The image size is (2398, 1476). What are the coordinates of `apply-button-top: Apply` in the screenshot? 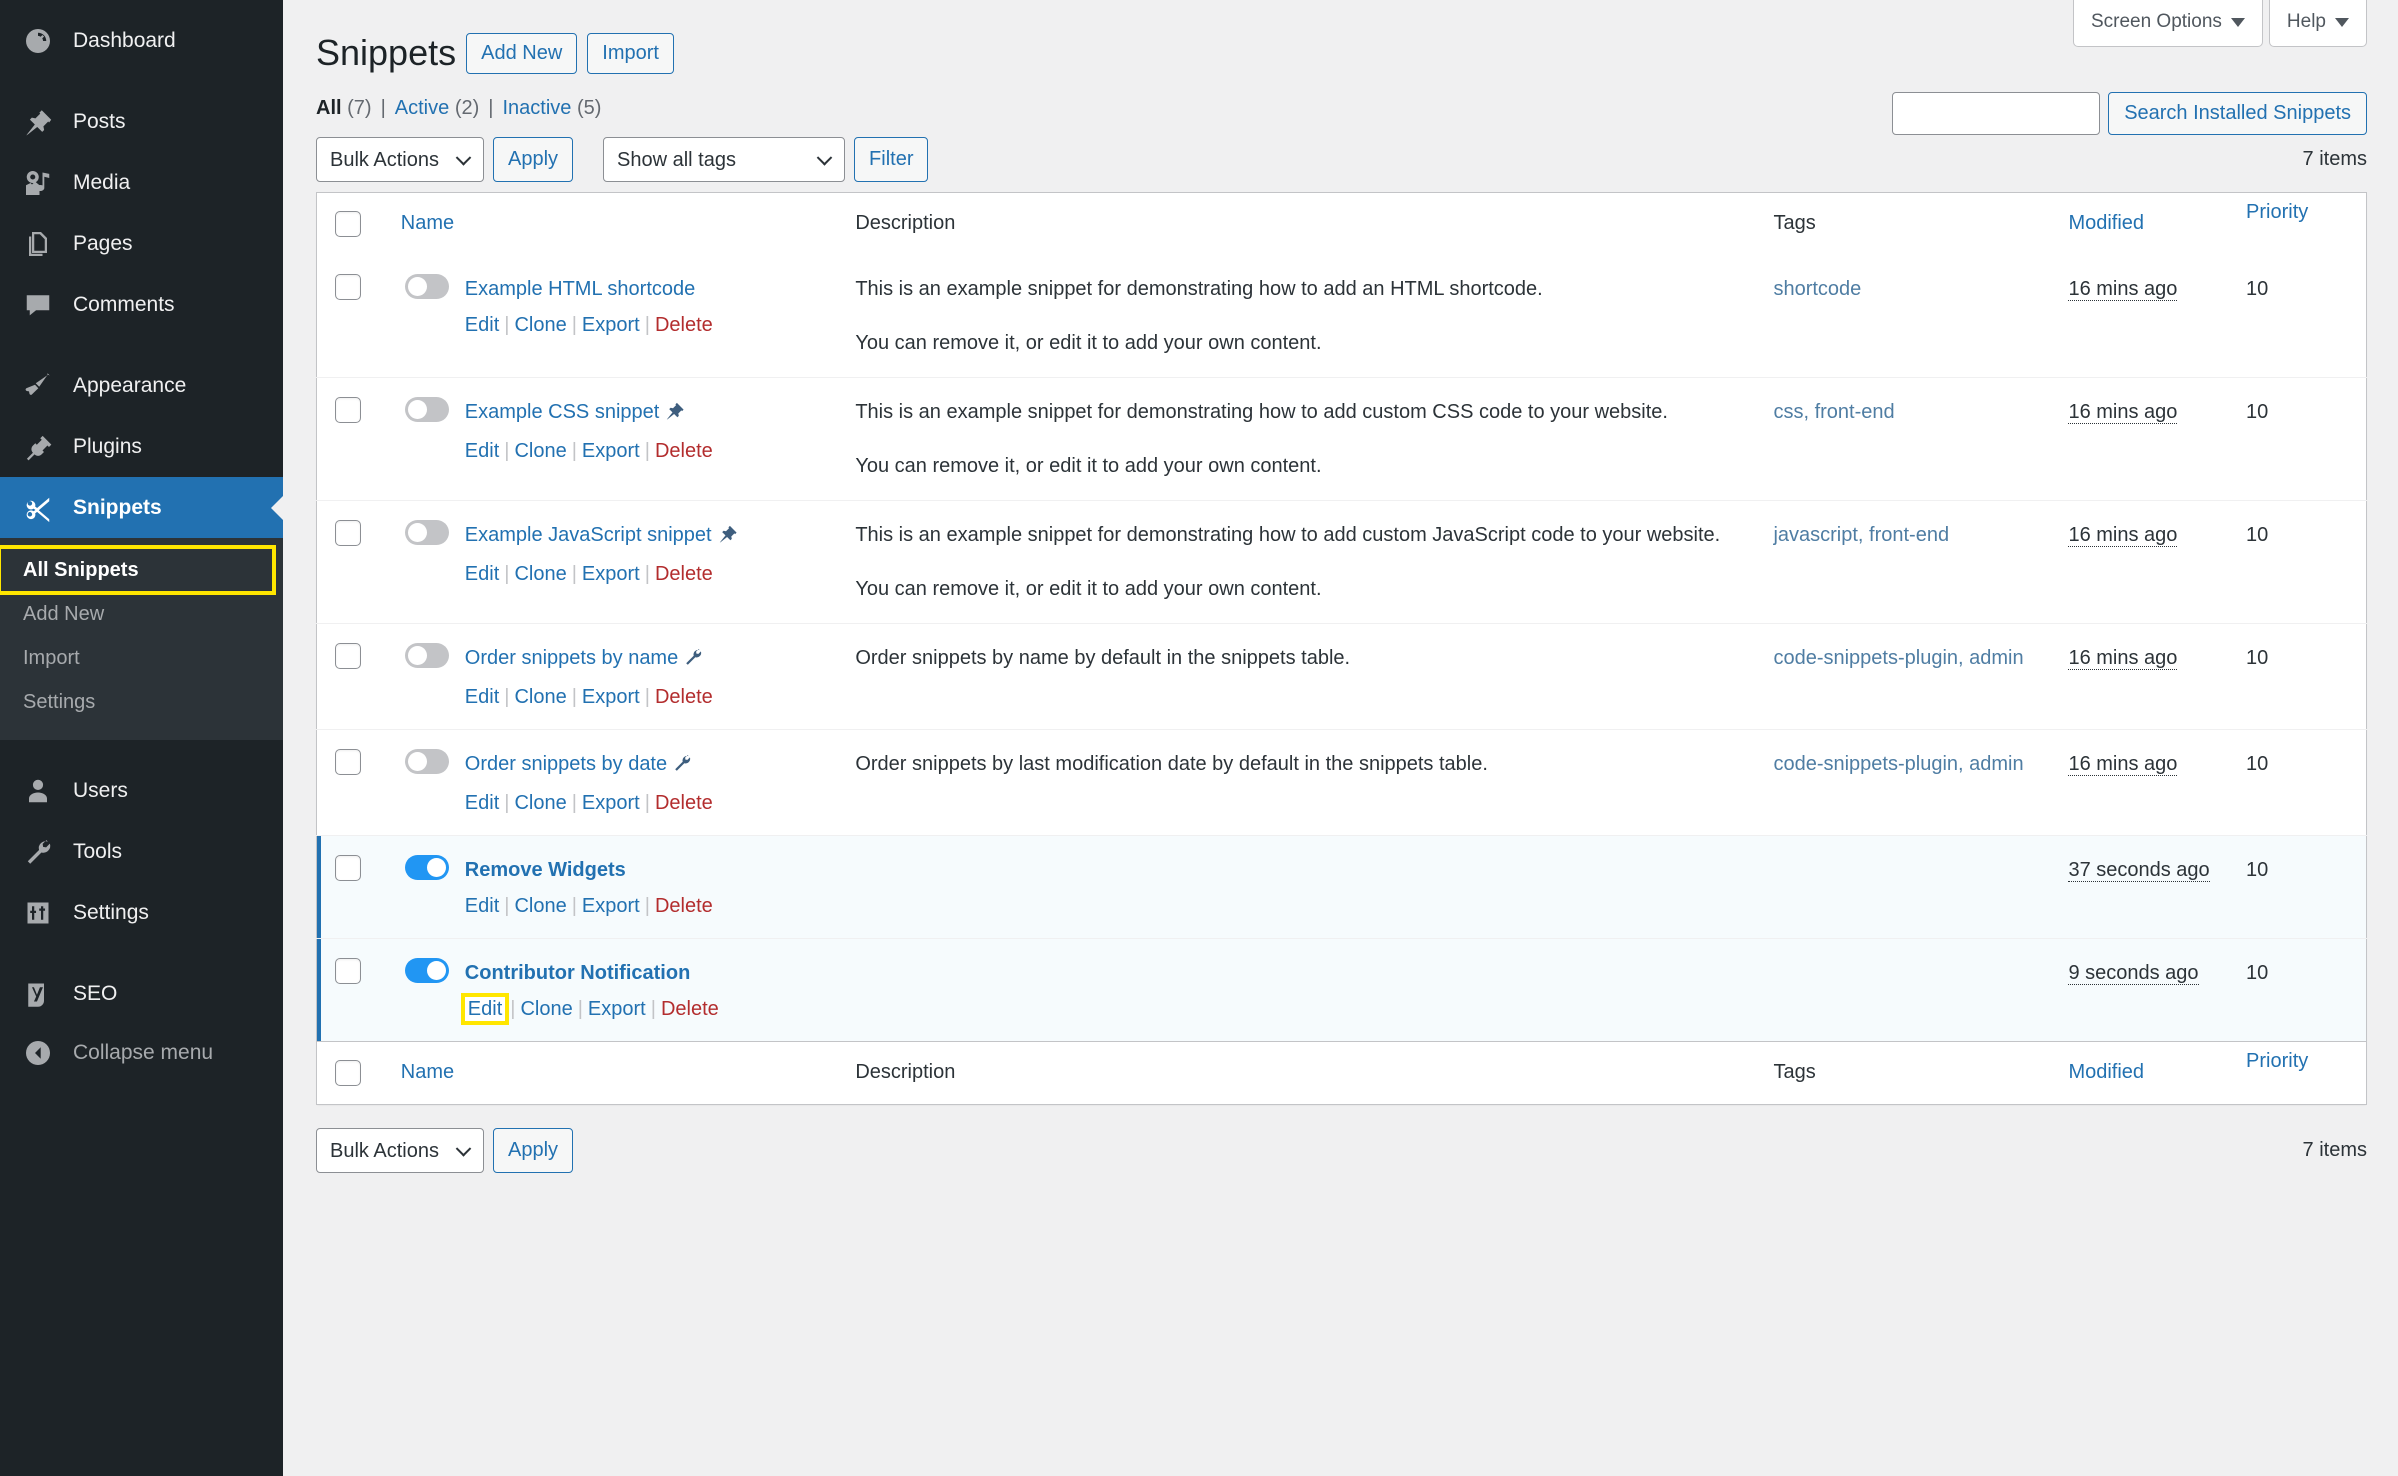 It's located at (533, 160).